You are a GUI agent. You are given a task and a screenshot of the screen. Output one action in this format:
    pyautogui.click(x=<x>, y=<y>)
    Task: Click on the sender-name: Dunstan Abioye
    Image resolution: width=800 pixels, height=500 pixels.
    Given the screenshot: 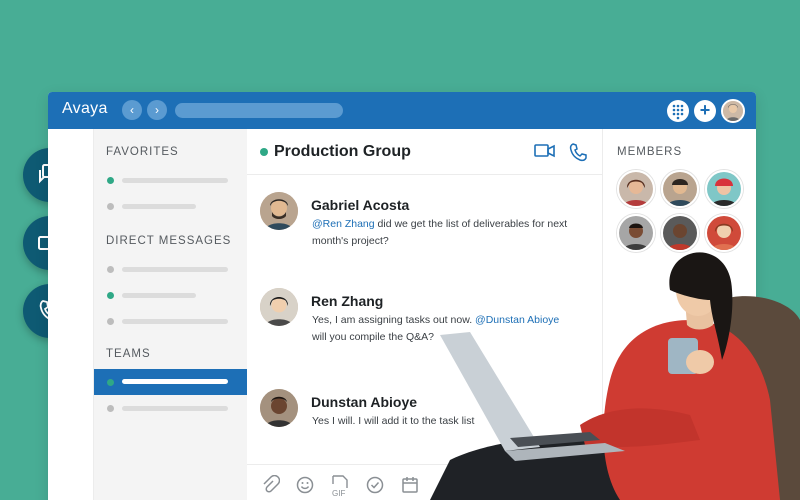 What is the action you would take?
    pyautogui.click(x=364, y=402)
    